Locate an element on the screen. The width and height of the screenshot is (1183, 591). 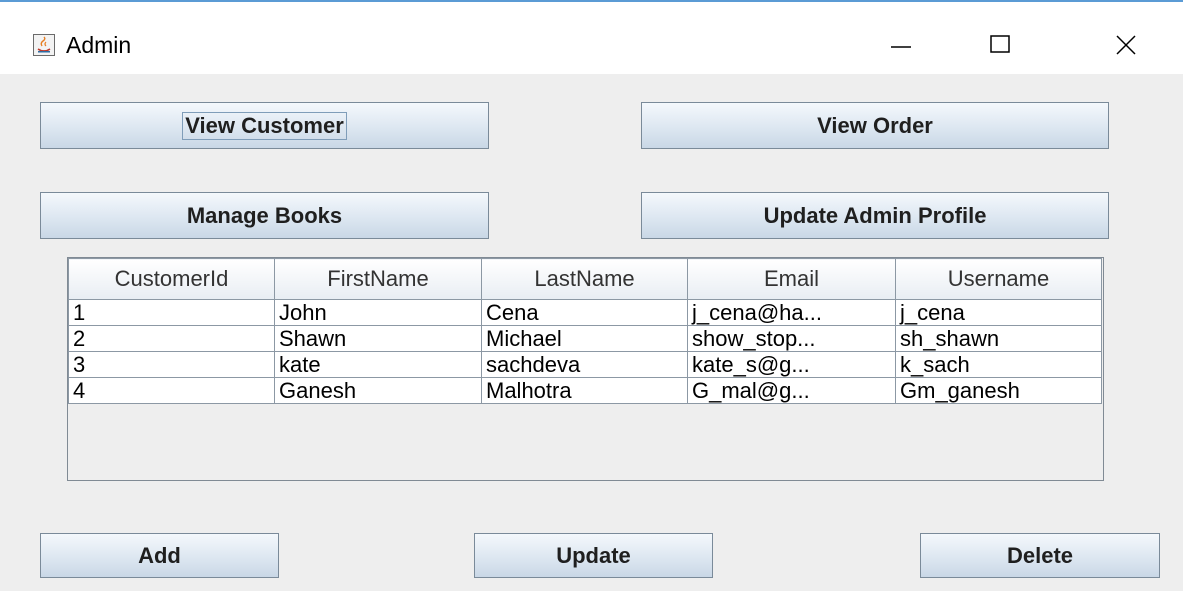
cell-customerid: 3 is located at coordinates (171, 364).